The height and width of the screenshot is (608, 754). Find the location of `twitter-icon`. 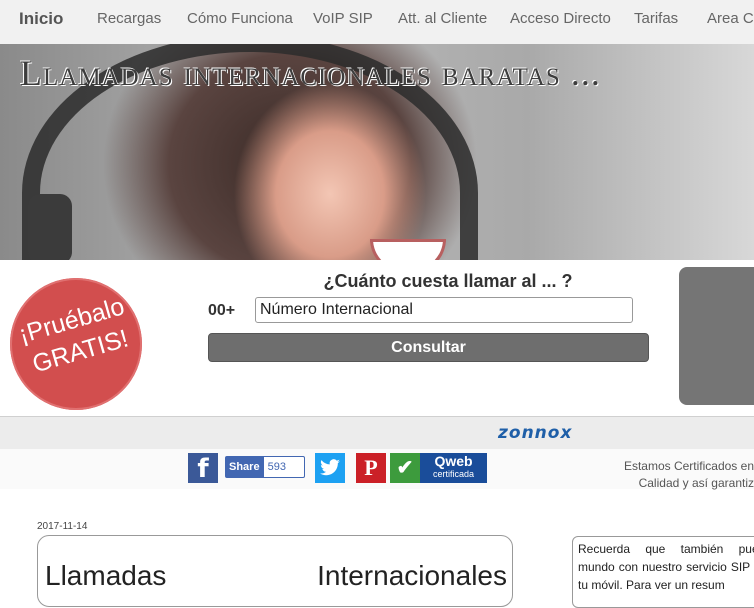

twitter-icon is located at coordinates (330, 468).